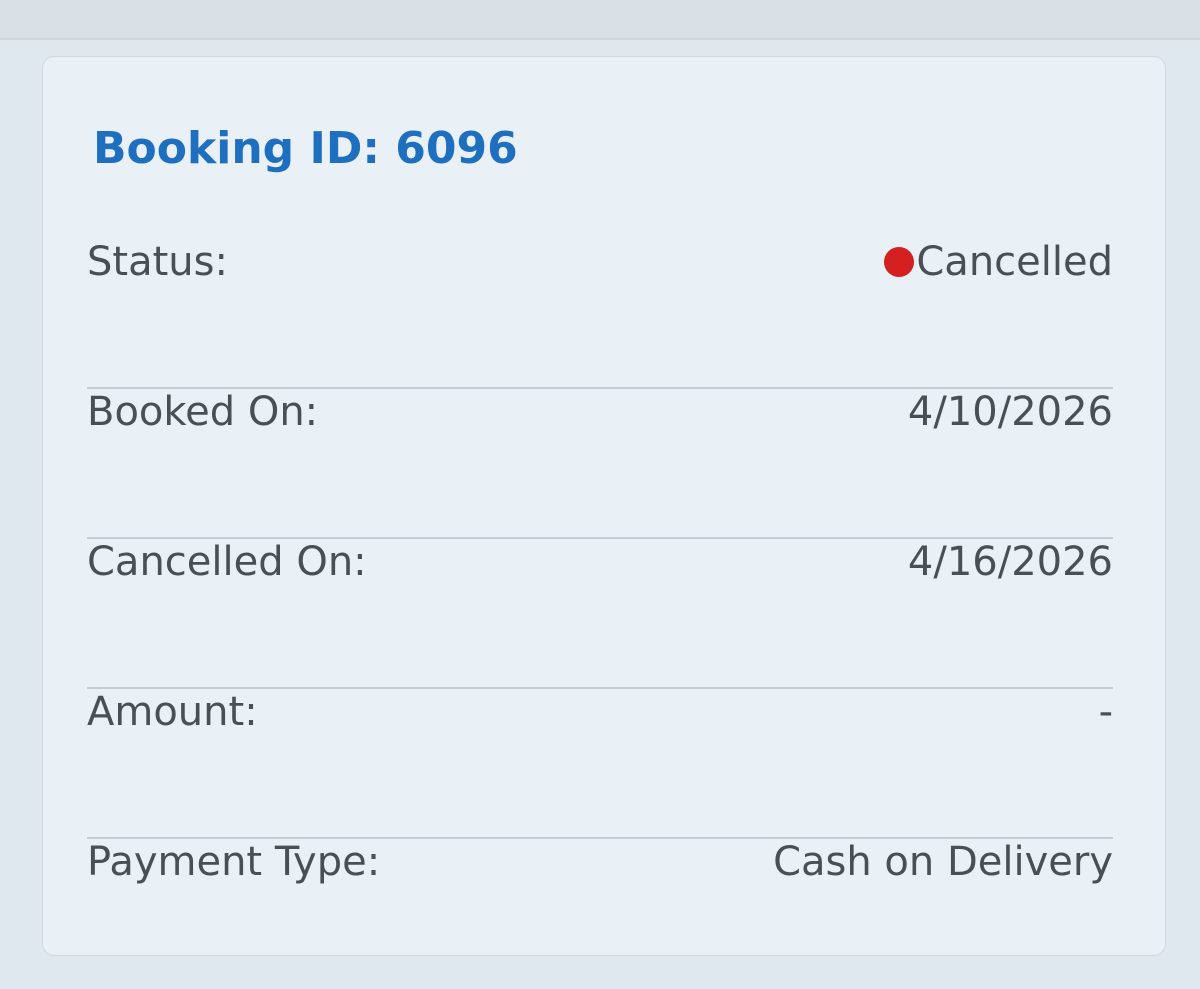 This screenshot has width=1200, height=989. Describe the element at coordinates (600, 764) in the screenshot. I see `amount-row: Amount: -` at that location.